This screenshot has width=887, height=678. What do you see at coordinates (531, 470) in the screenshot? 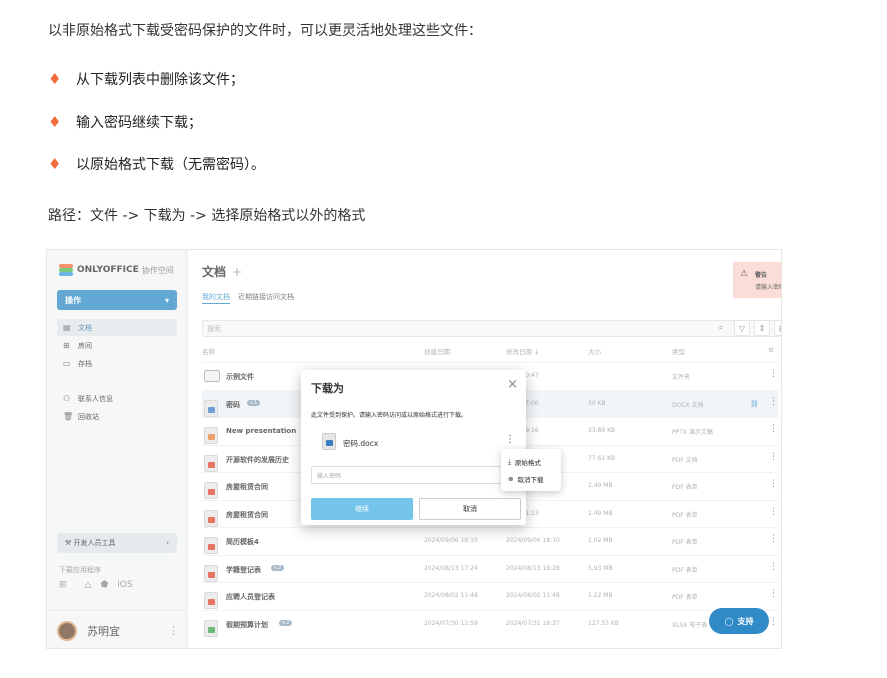
I see `file-context-menu: ⤓ 原始格式 ⊗ 取消下载` at bounding box center [531, 470].